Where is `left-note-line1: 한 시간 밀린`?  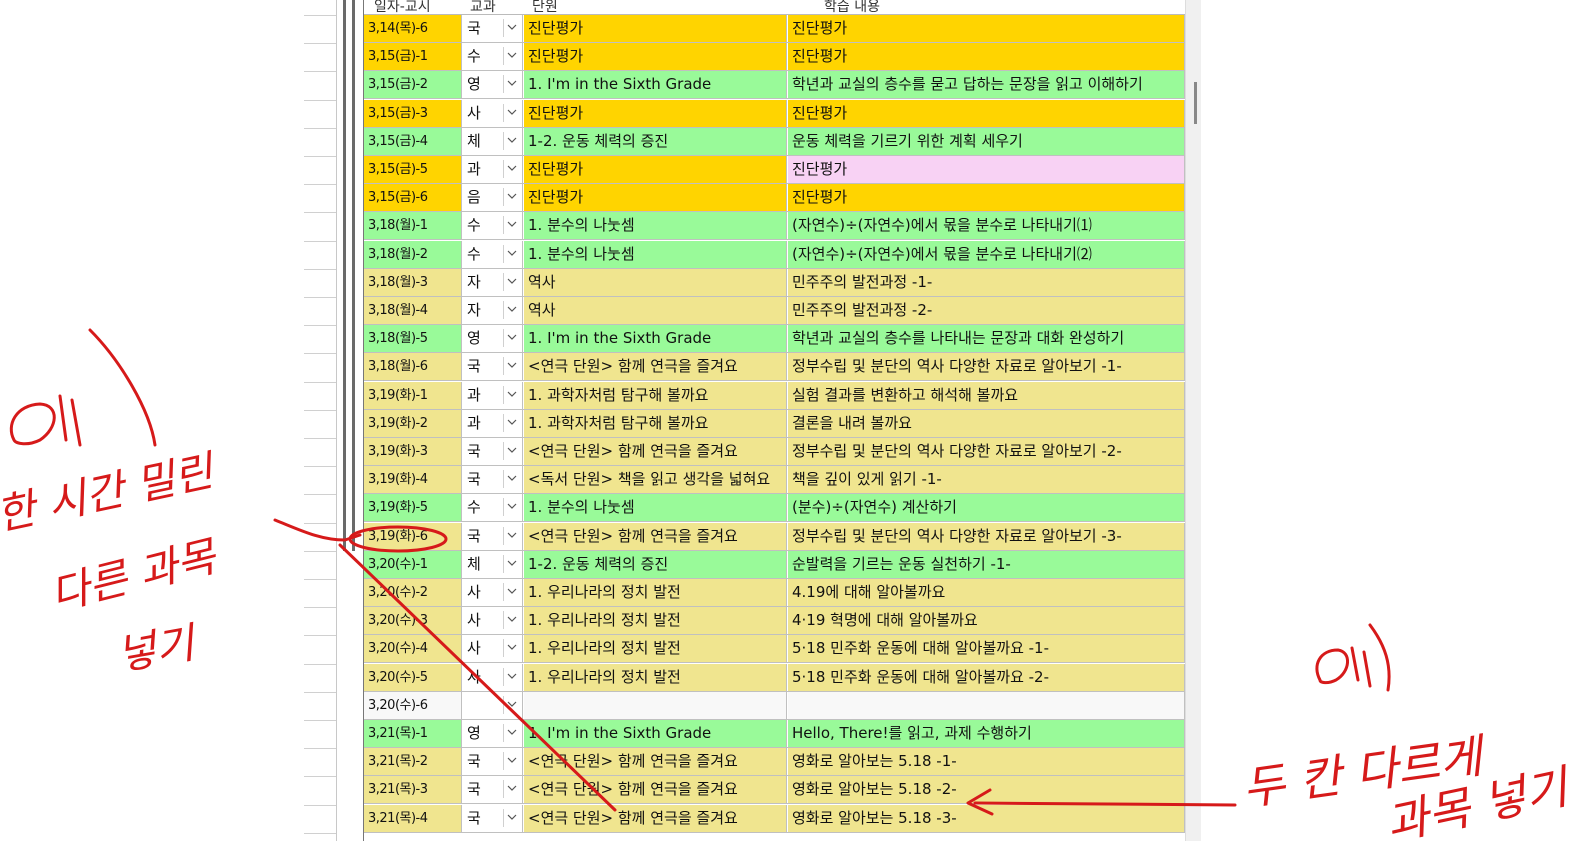 left-note-line1: 한 시간 밀린 is located at coordinates (110, 492).